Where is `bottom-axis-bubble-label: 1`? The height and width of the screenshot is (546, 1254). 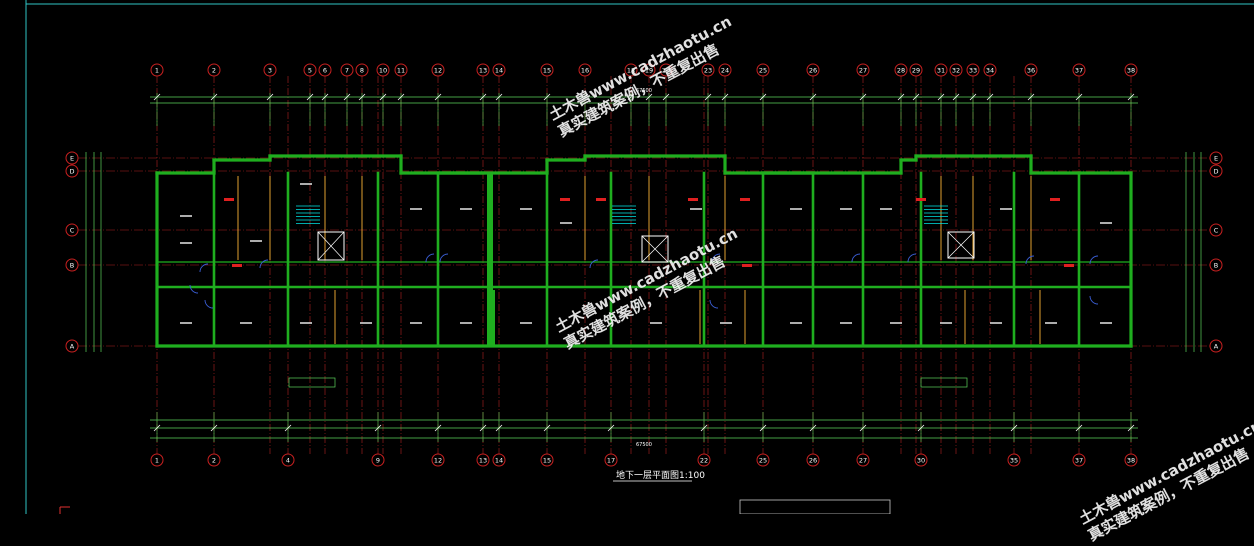 bottom-axis-bubble-label: 1 is located at coordinates (157, 461).